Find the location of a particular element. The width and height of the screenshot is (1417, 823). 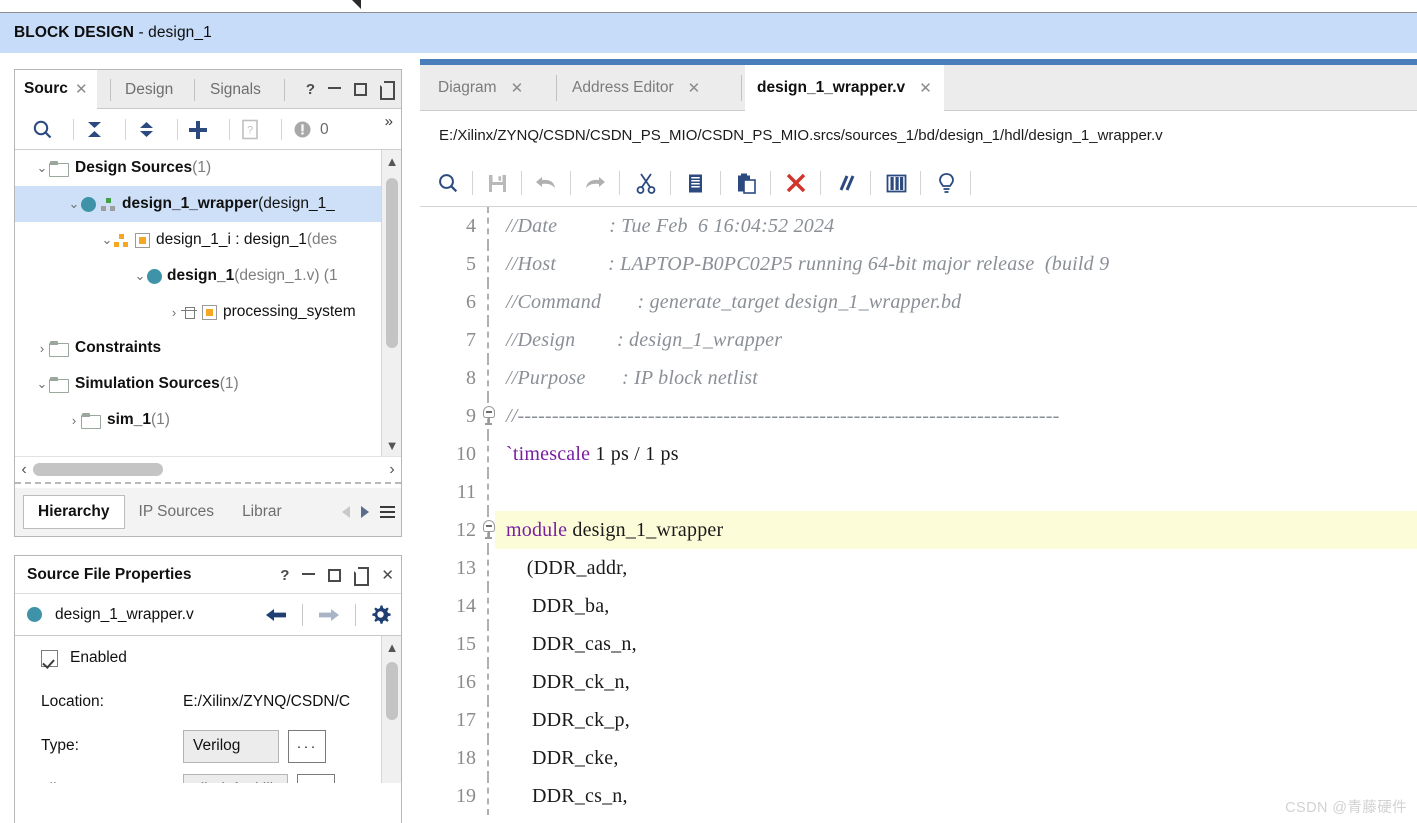

tab-hierarchy: Hierarchy is located at coordinates (74, 512).